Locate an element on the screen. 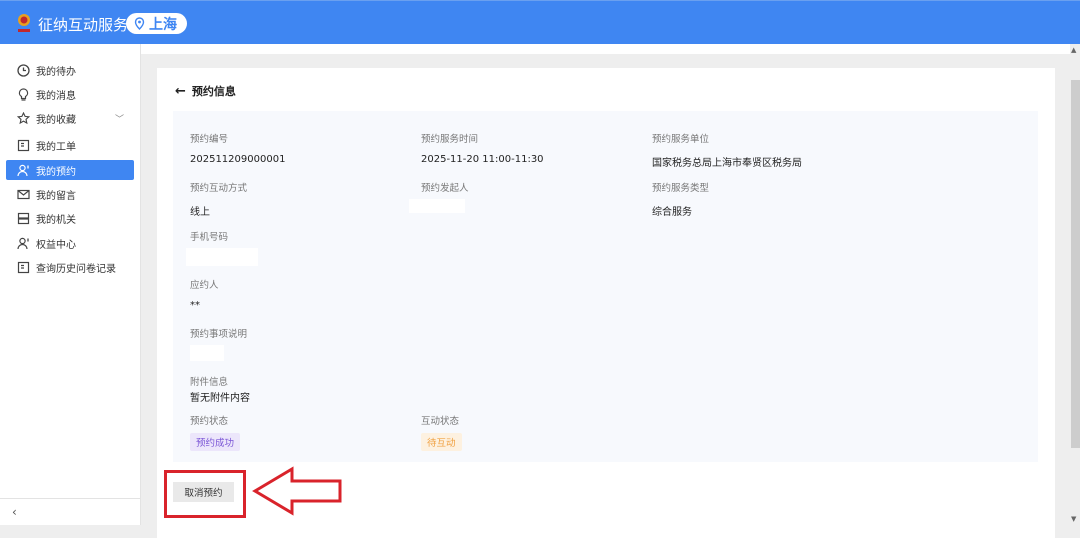 The height and width of the screenshot is (538, 1080). scroll-down-icon: ▼ is located at coordinates (1073, 519).